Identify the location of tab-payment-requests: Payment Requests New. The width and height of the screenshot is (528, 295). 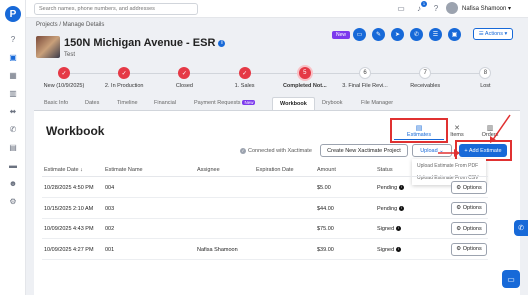
(225, 103).